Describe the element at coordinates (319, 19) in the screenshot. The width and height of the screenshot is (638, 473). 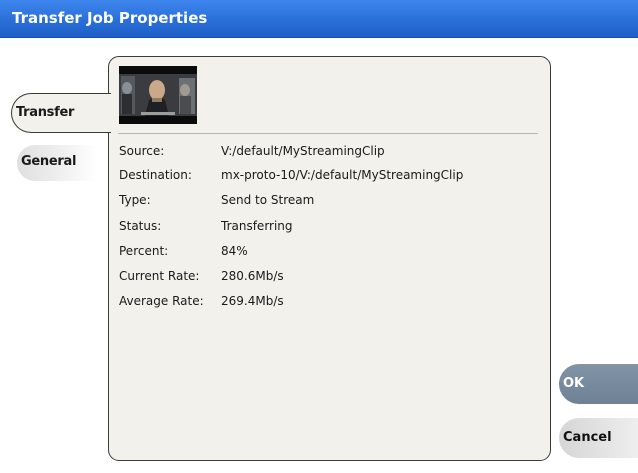
I see `title-bar: Transfer Job Properties` at that location.